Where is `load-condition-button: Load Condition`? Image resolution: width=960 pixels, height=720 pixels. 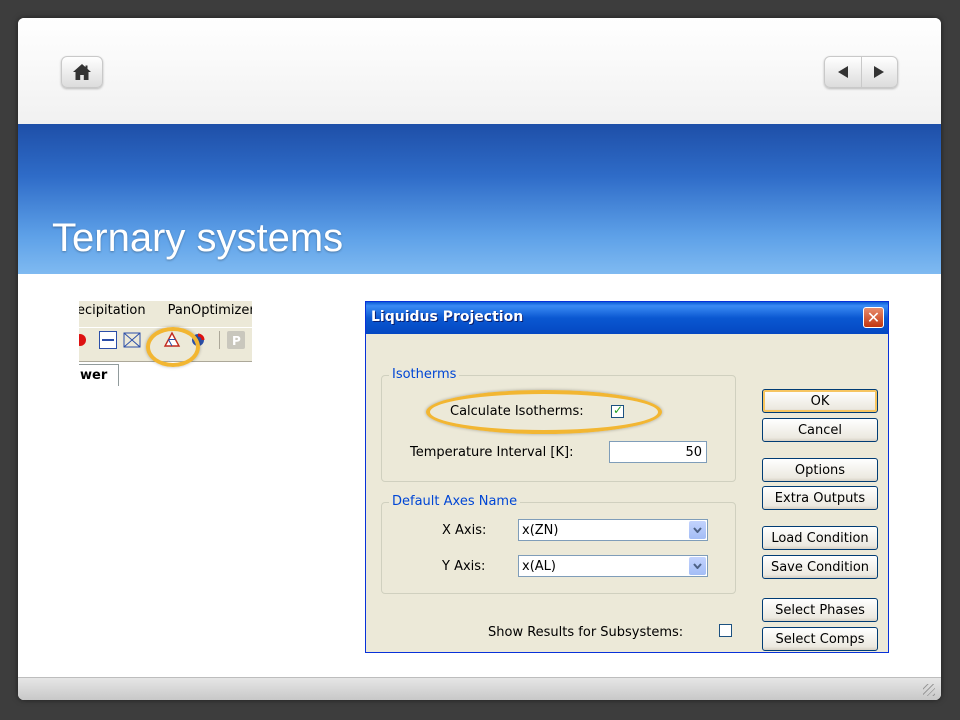
load-condition-button: Load Condition is located at coordinates (820, 538).